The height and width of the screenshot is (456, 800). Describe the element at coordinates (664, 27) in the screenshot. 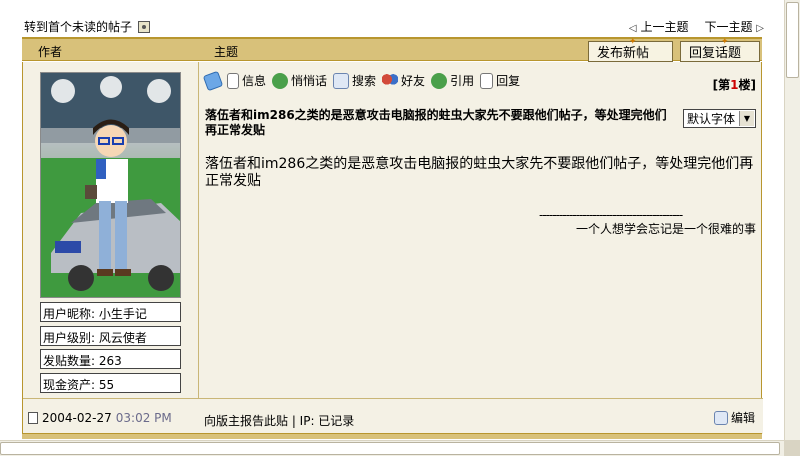

I see `prev-topic-label: 上一主题` at that location.